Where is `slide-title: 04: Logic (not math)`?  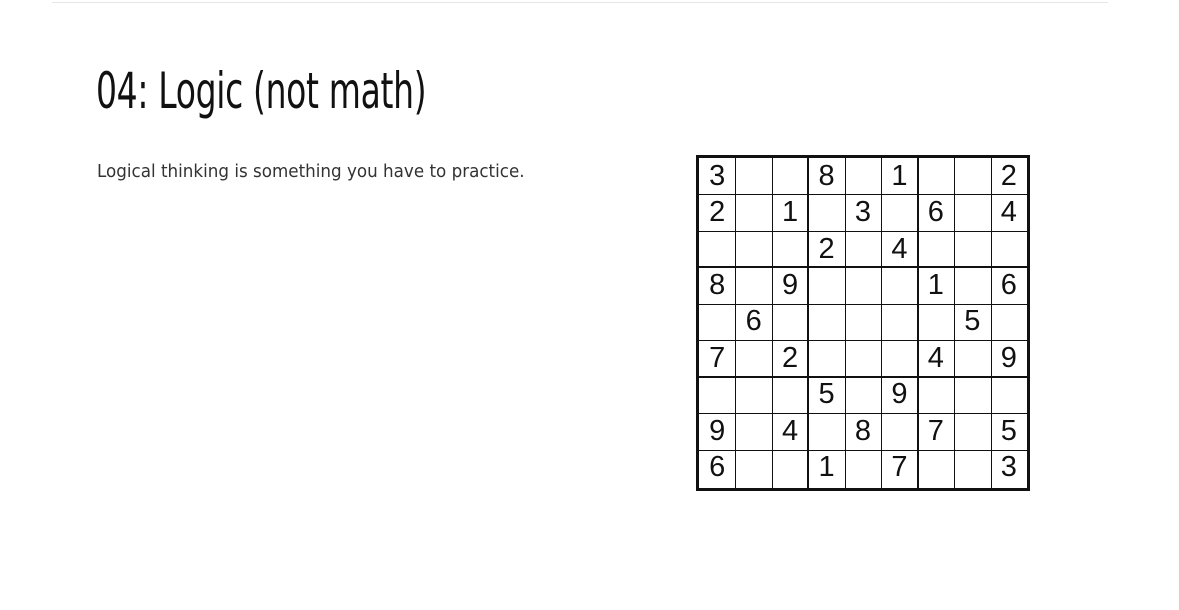
slide-title: 04: Logic (not math) is located at coordinates (261, 91).